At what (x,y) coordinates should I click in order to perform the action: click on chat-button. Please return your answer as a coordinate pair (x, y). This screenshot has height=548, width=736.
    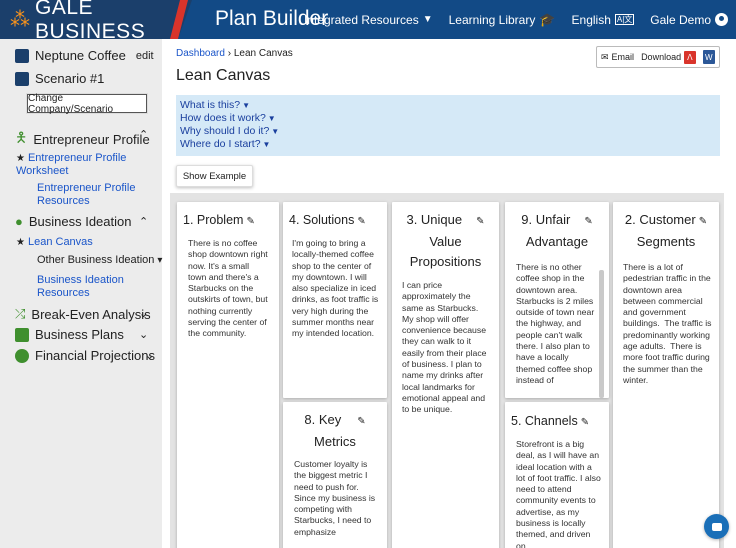
    Looking at the image, I should click on (716, 526).